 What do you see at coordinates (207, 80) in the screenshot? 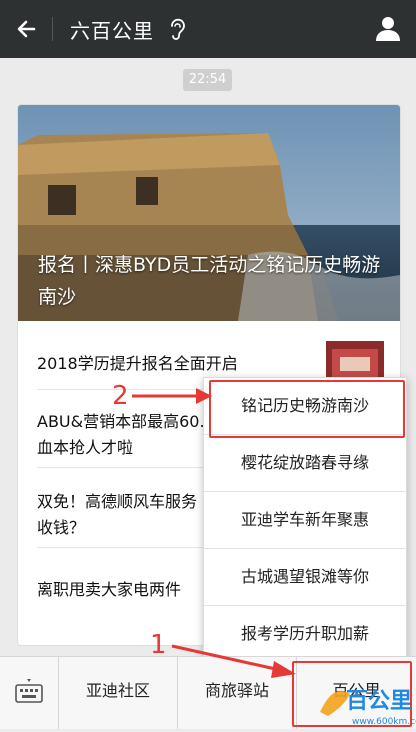
I see `message-timestamp: 22:54` at bounding box center [207, 80].